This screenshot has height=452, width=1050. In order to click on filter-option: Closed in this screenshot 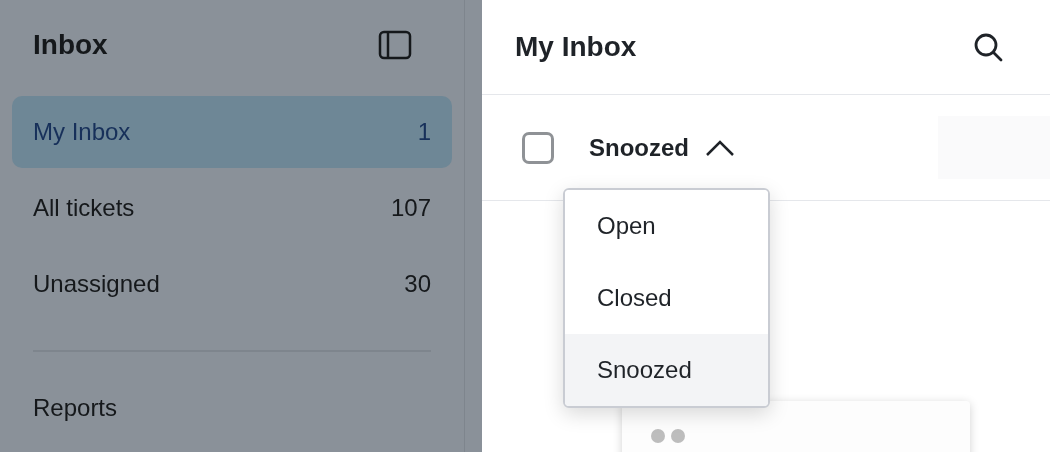, I will do `click(666, 298)`.